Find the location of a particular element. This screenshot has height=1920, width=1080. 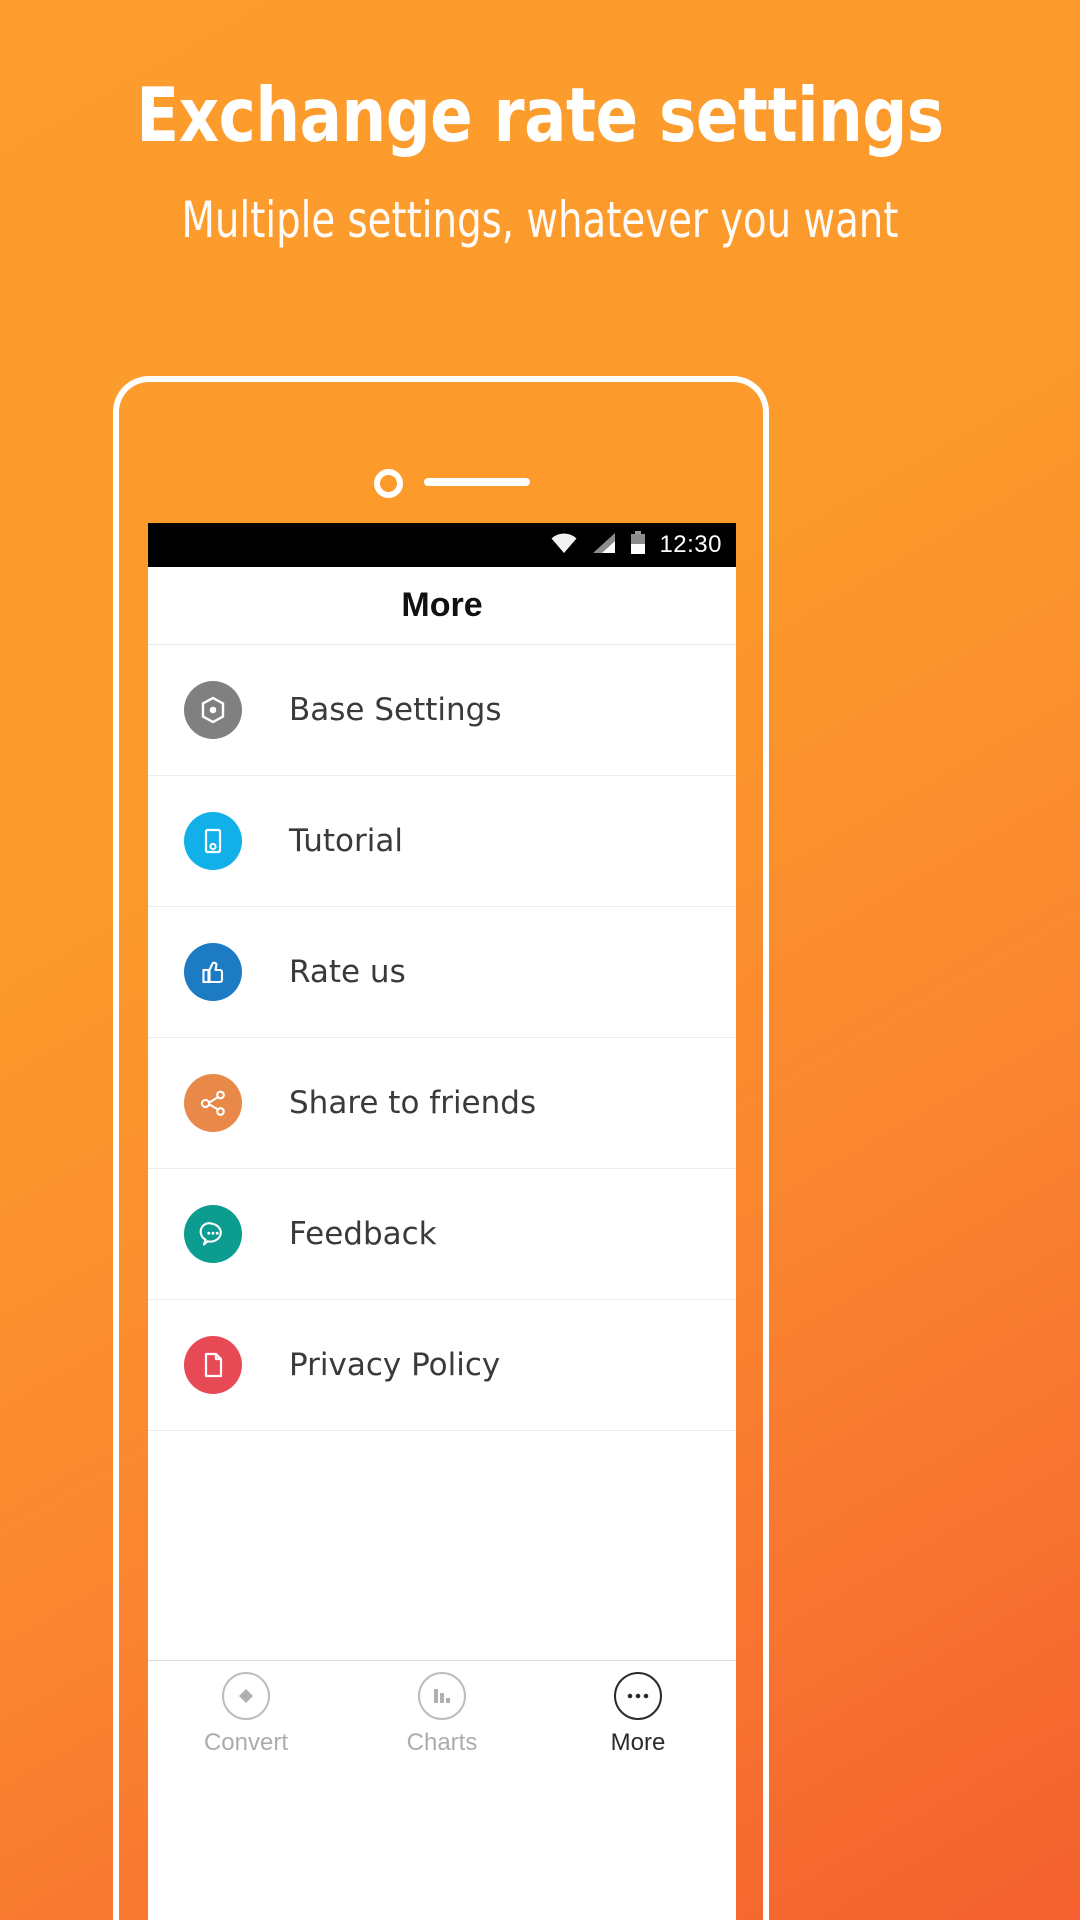

list-item-label: Base Settings is located at coordinates (395, 710).